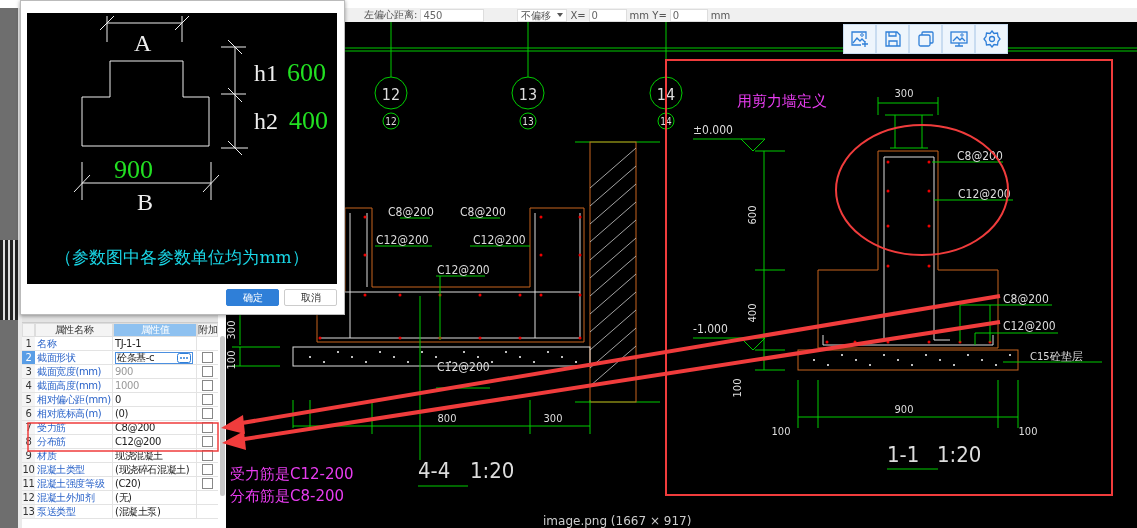  Describe the element at coordinates (287, 496) in the screenshot. I see `annotation-text: 分布筋是C8-200` at that location.